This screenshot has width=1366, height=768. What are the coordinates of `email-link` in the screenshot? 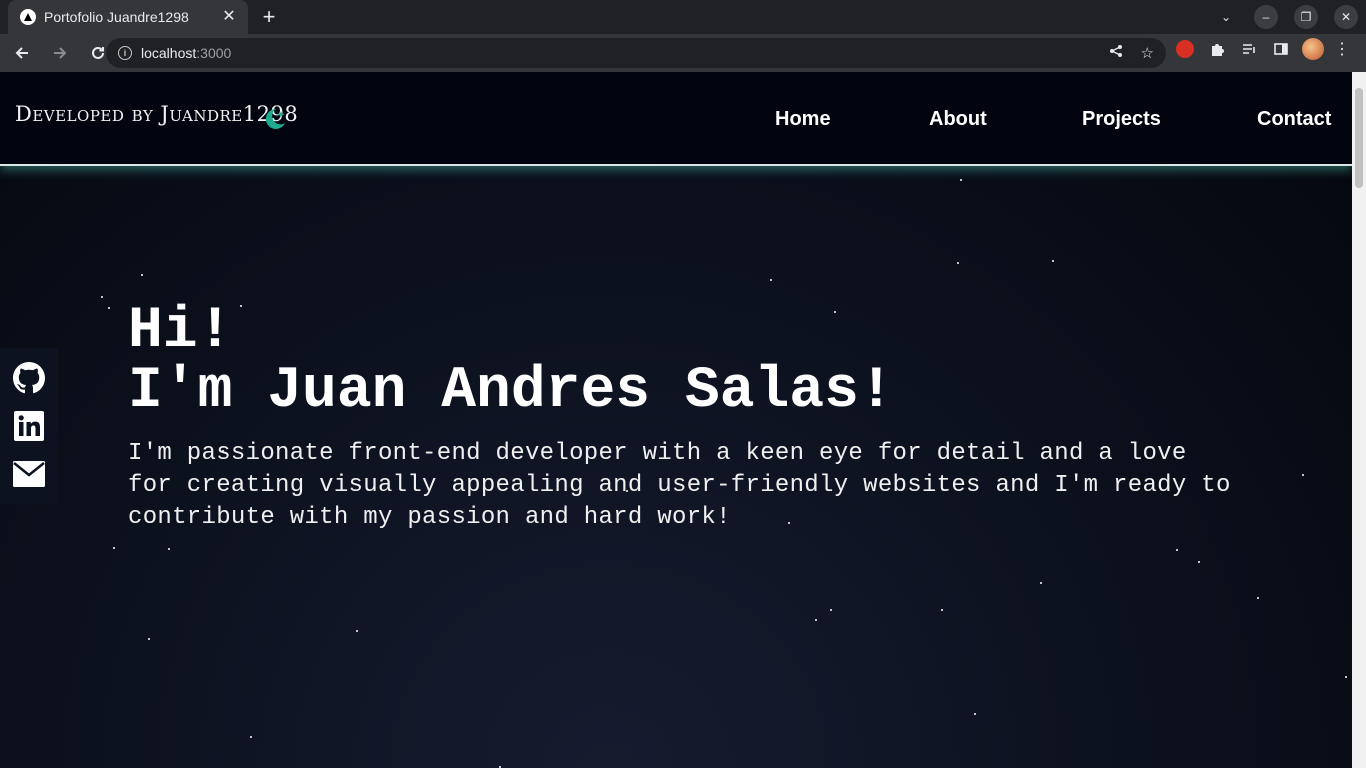 It's located at (29, 474).